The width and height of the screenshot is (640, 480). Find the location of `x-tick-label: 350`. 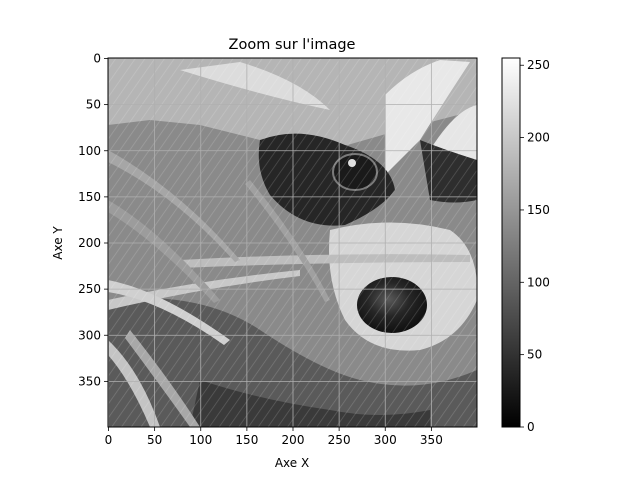

x-tick-label: 350 is located at coordinates (431, 440).